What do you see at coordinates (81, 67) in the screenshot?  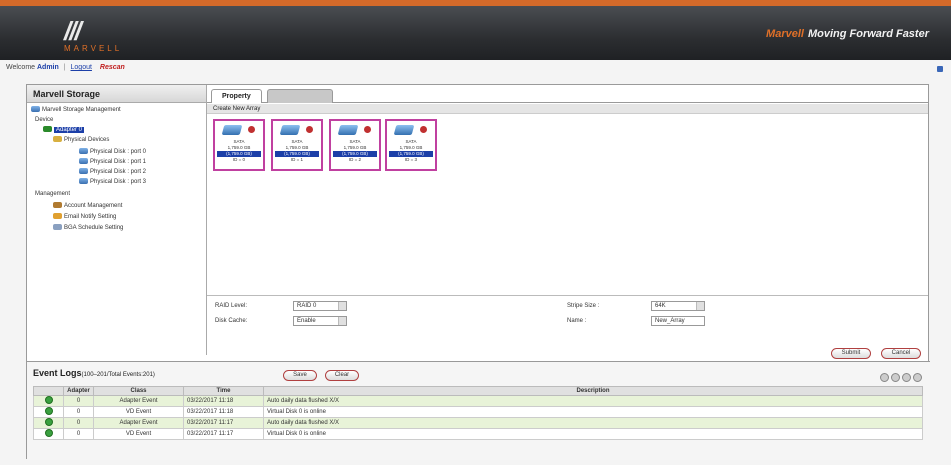 I see `logout-link: Logout` at bounding box center [81, 67].